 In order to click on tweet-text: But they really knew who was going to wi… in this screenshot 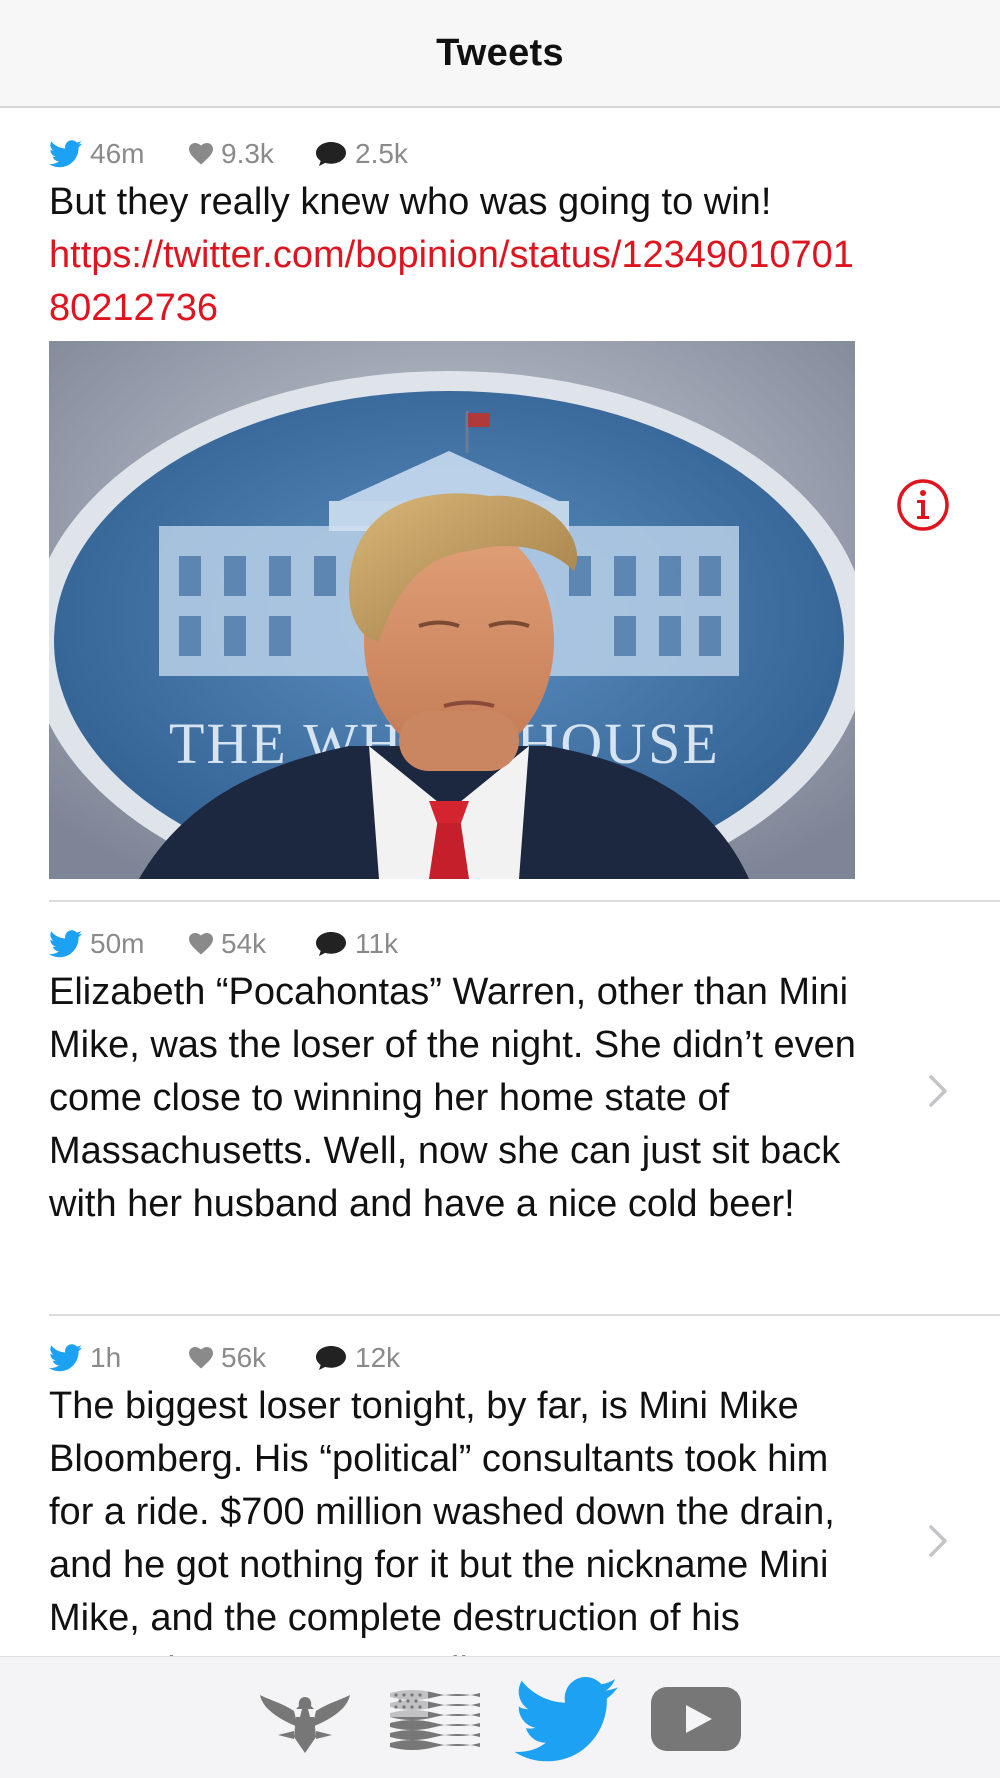, I will do `click(410, 202)`.